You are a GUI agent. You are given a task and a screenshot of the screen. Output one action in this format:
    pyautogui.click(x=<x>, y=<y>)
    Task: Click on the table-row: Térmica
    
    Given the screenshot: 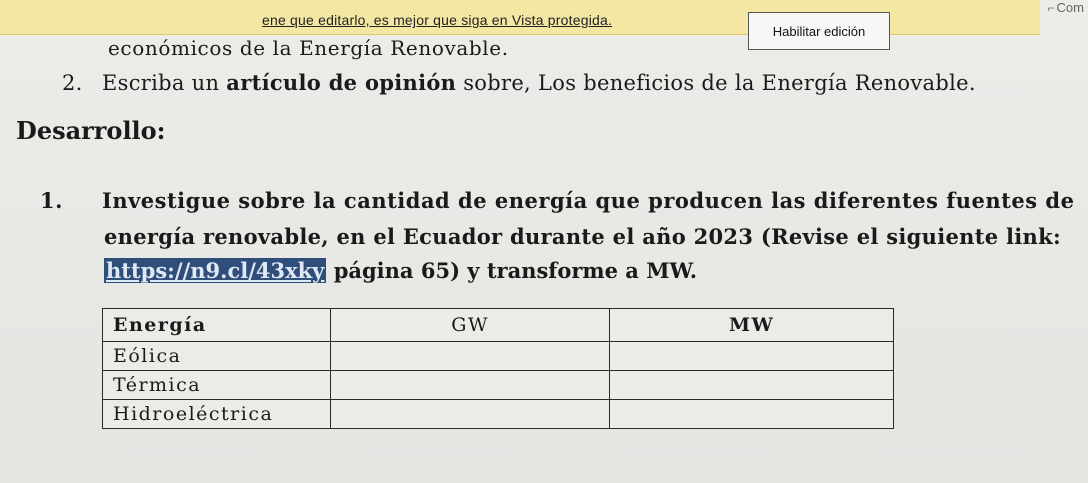 What is the action you would take?
    pyautogui.click(x=498, y=385)
    